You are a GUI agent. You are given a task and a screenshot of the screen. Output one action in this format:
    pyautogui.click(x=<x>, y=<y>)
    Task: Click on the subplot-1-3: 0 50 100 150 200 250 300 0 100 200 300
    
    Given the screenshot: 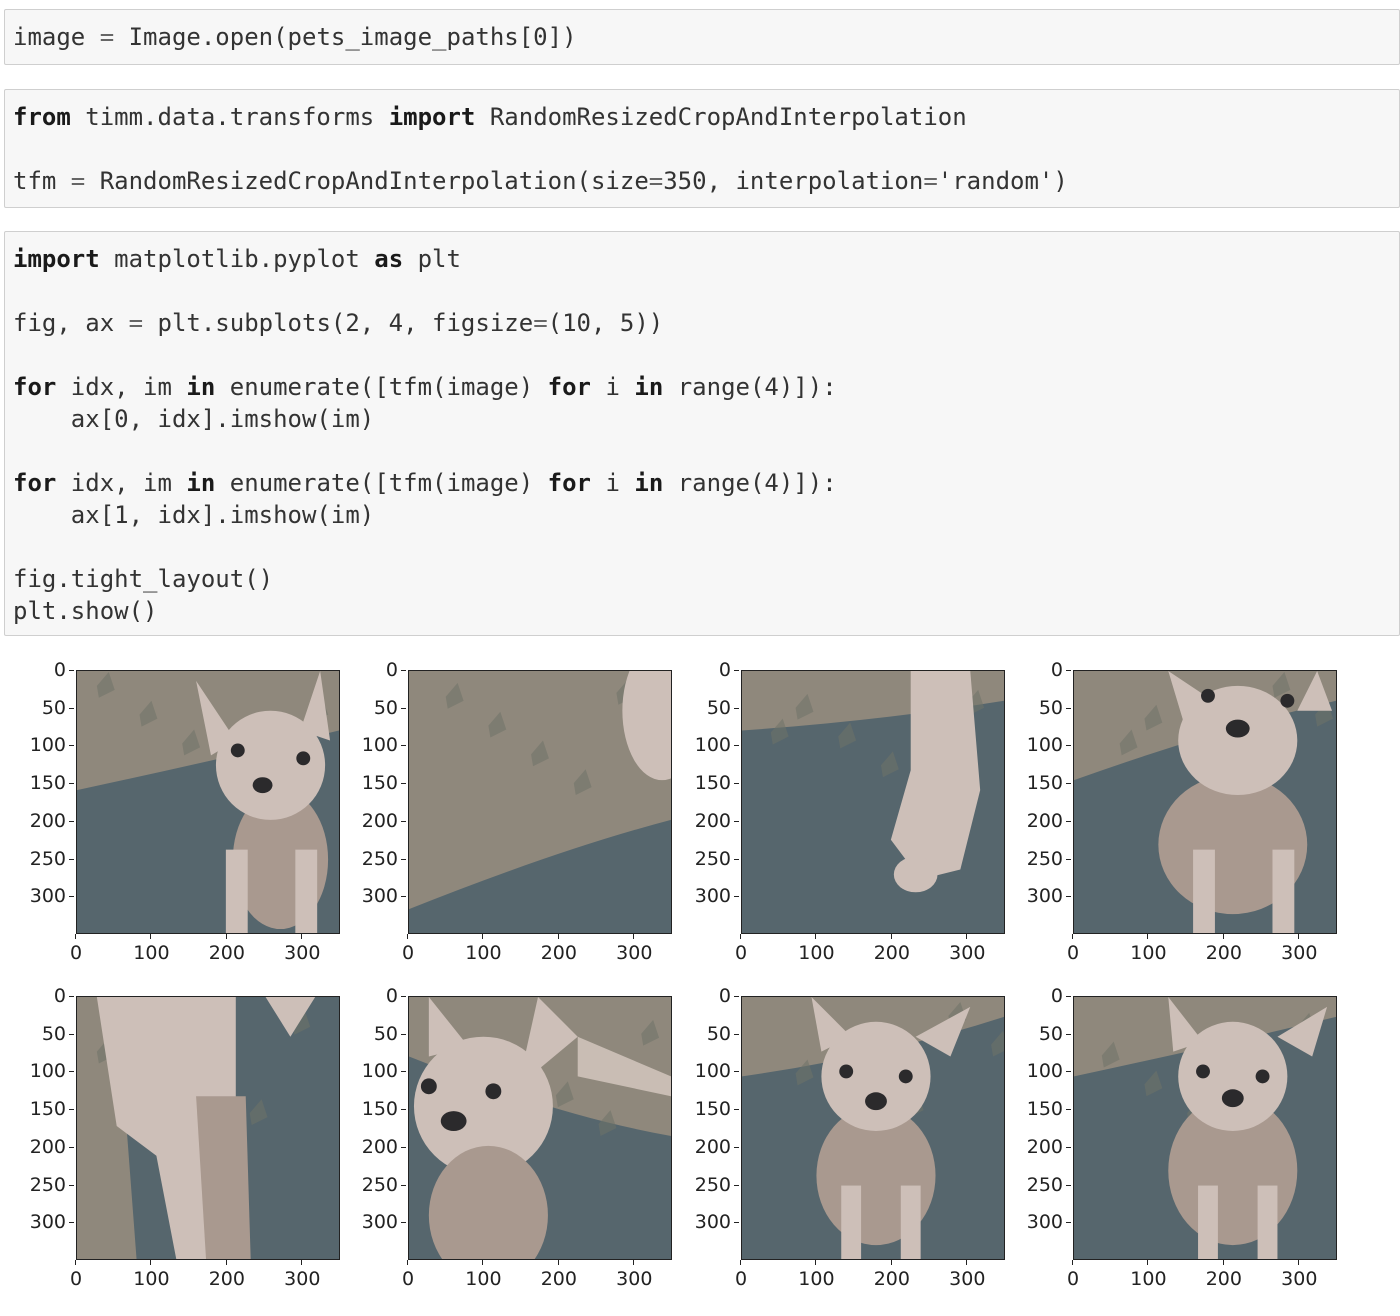 What is the action you would take?
    pyautogui.click(x=1169, y=1151)
    